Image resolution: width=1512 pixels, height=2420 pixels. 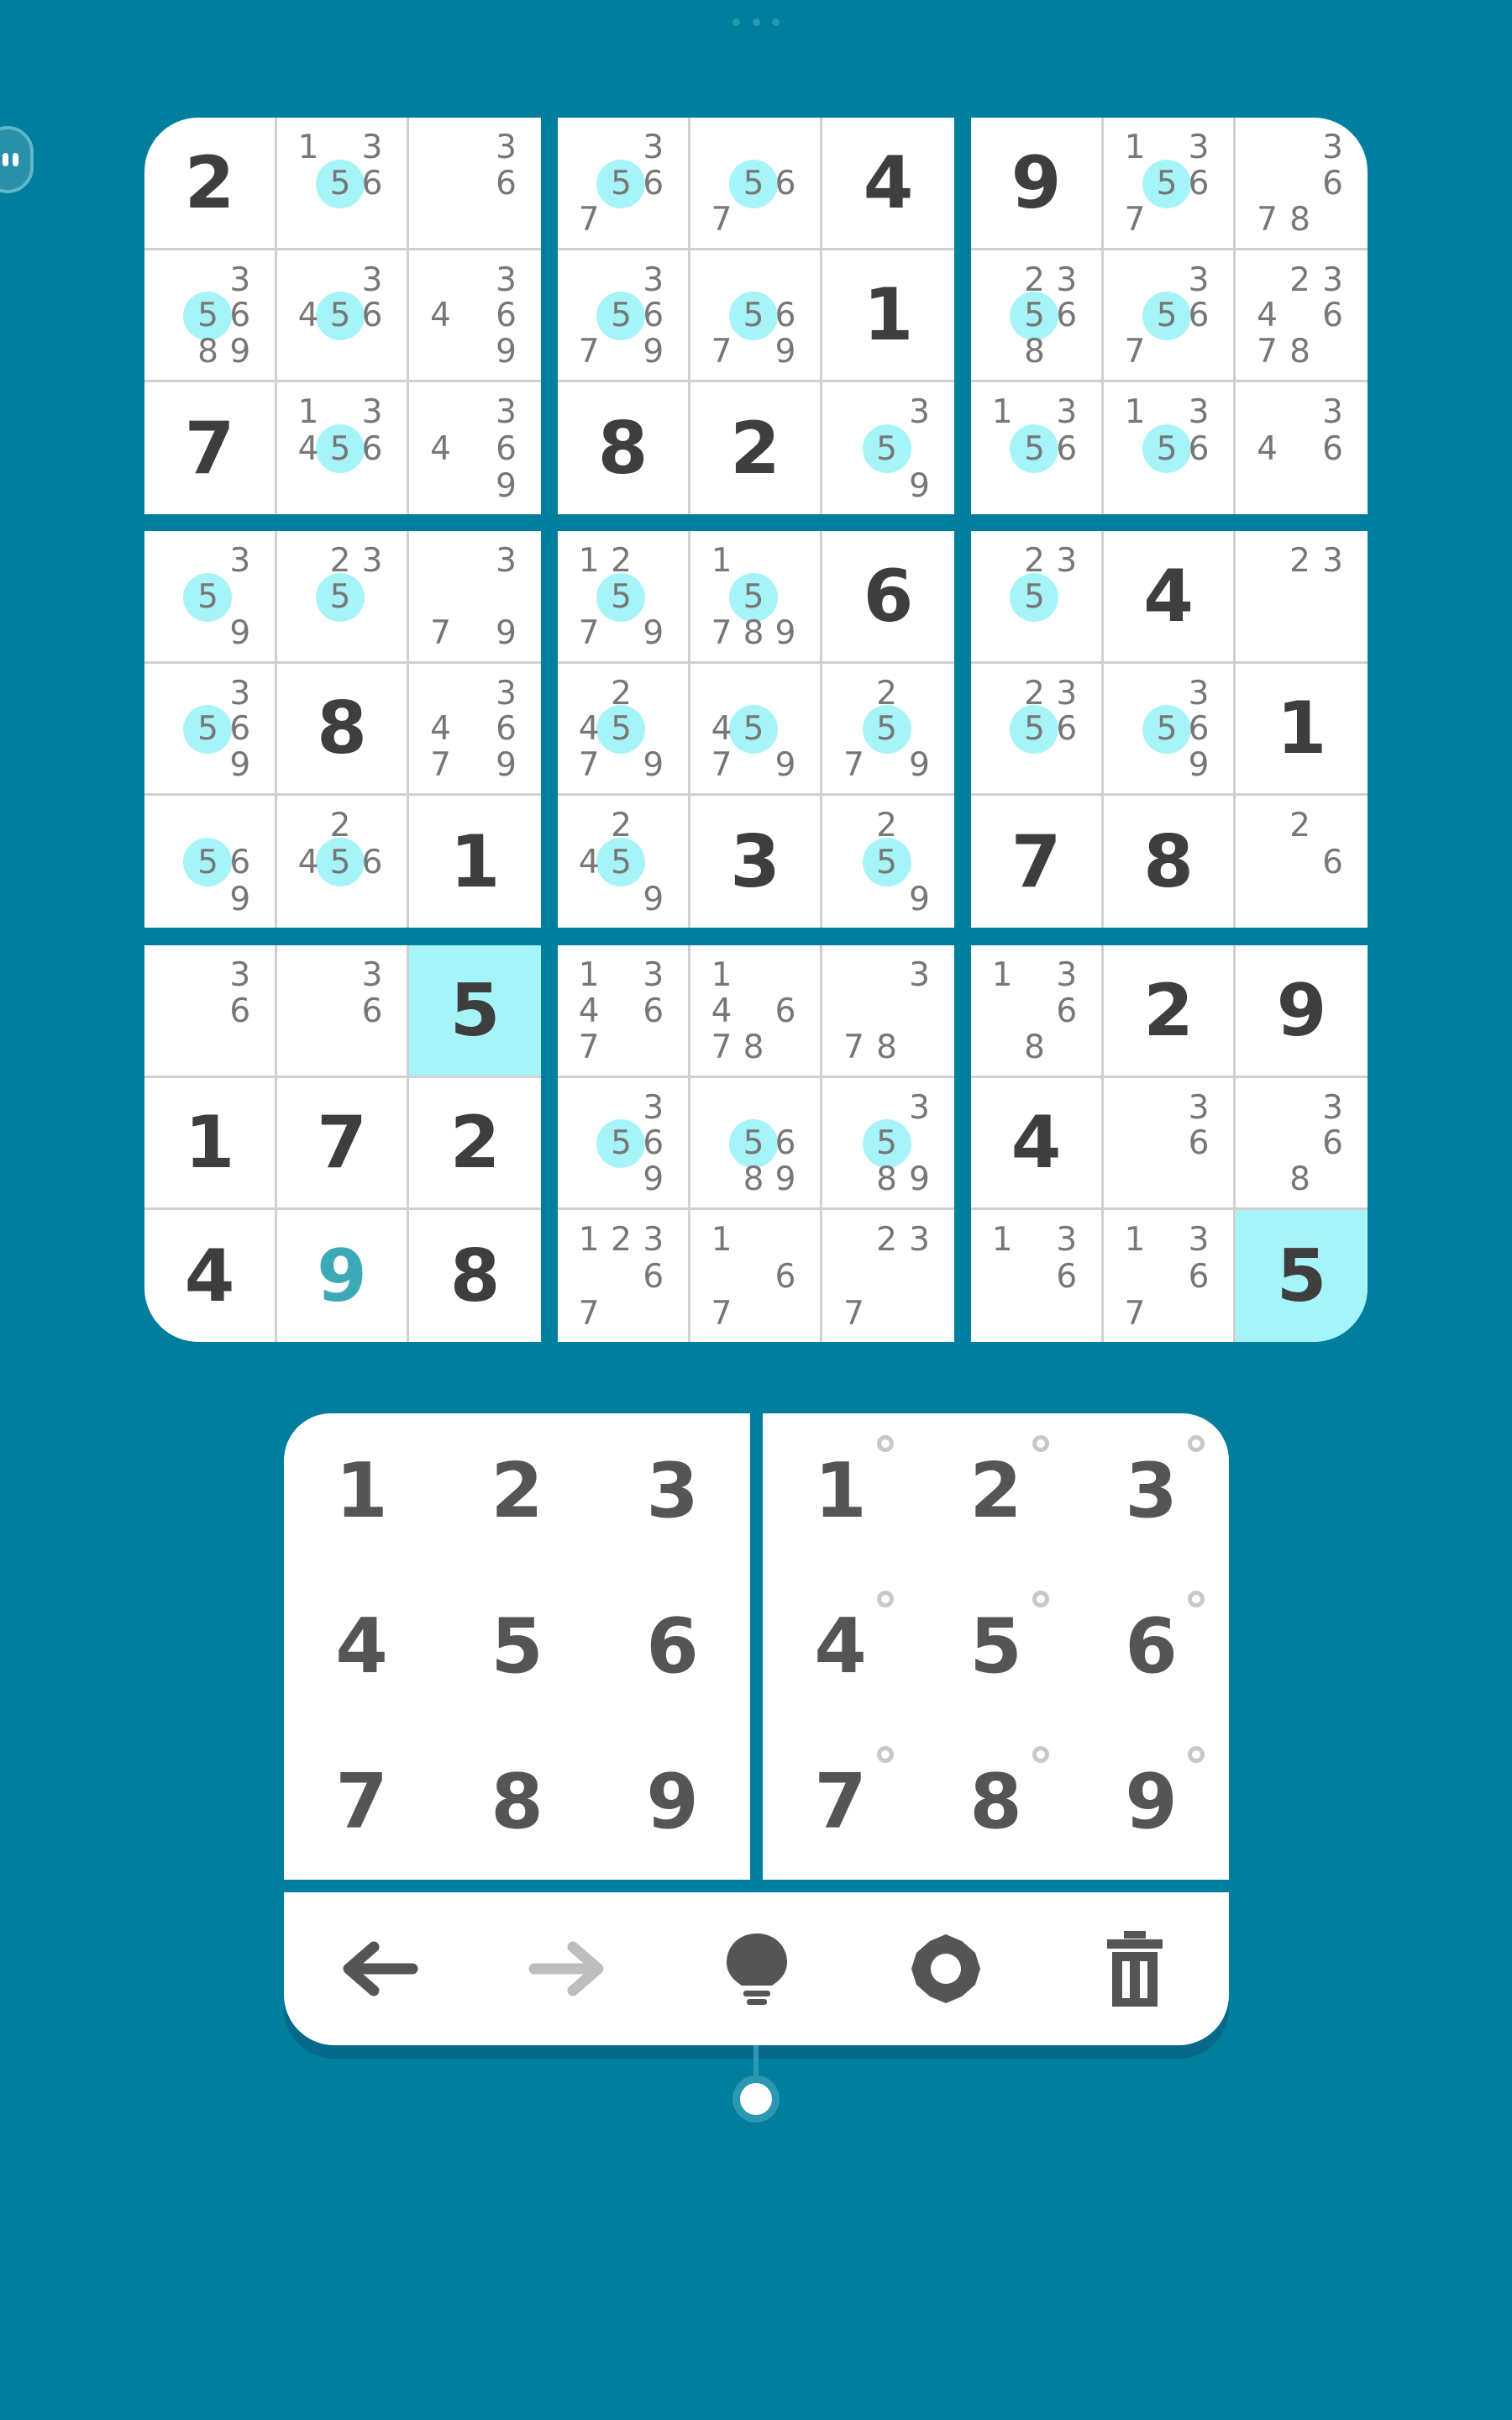 What do you see at coordinates (996, 1491) in the screenshot?
I see `note-digit-button-2: 2` at bounding box center [996, 1491].